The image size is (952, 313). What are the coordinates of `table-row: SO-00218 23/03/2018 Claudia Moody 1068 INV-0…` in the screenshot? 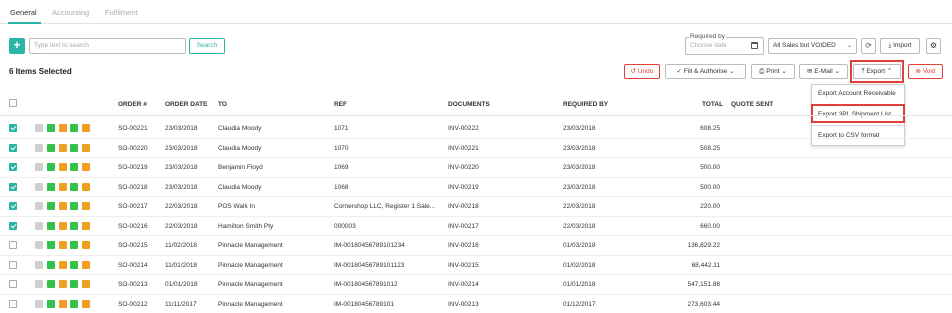 It's located at (476, 187).